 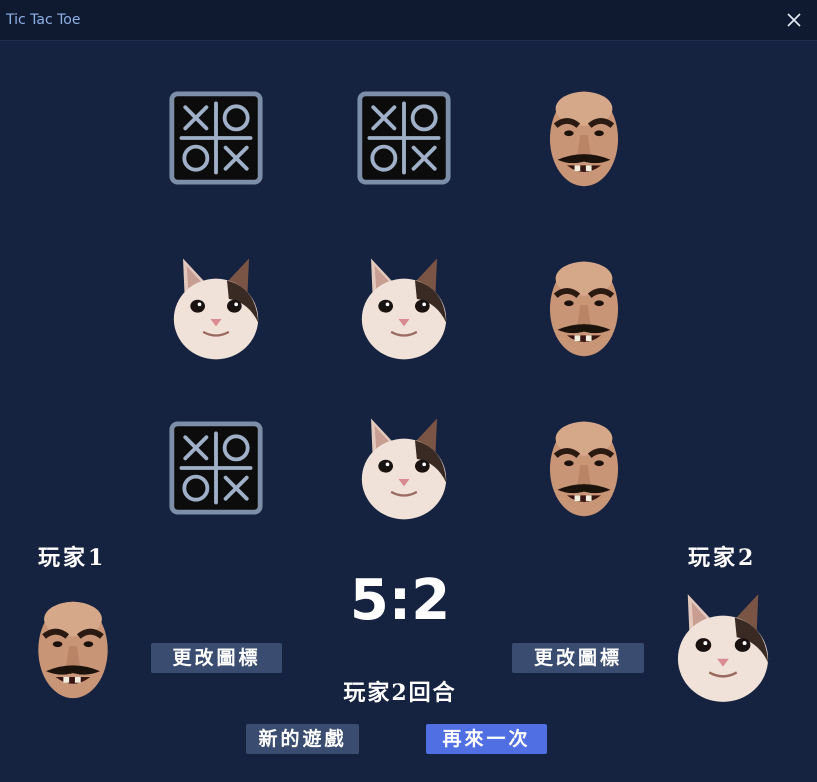 What do you see at coordinates (400, 693) in the screenshot?
I see `turn-indicator: 玩家2回合` at bounding box center [400, 693].